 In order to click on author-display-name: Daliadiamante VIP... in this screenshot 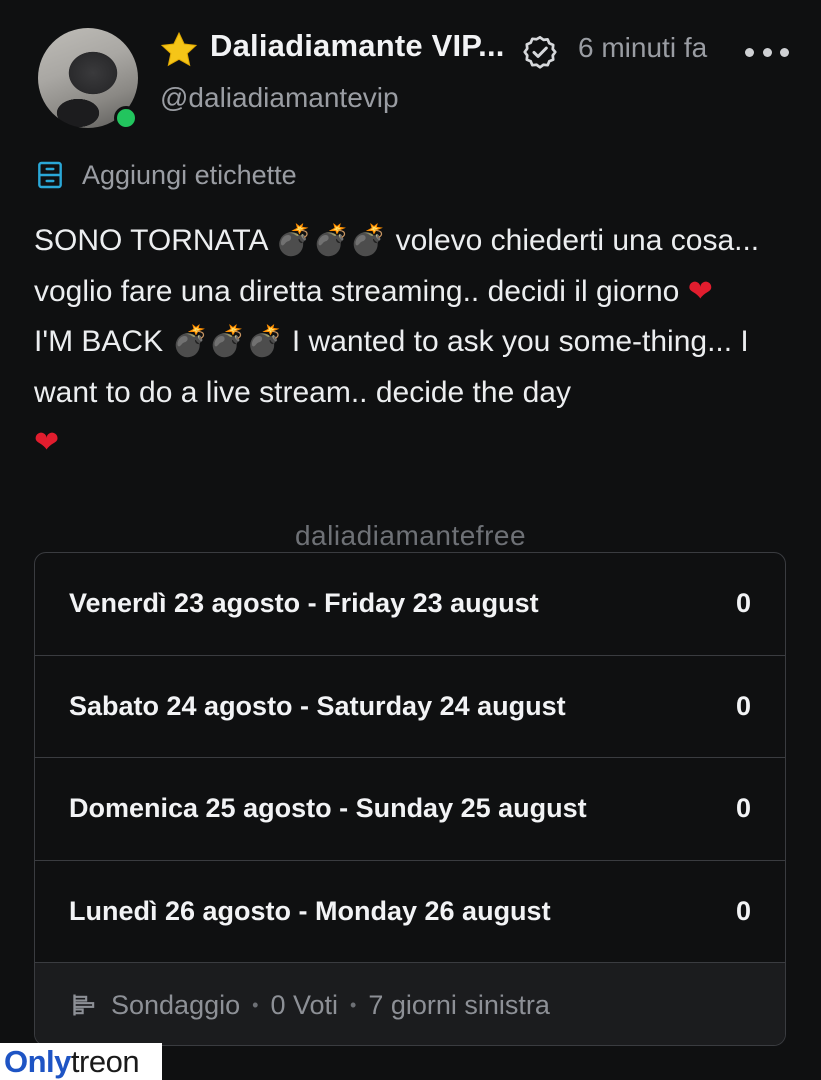, I will do `click(357, 46)`.